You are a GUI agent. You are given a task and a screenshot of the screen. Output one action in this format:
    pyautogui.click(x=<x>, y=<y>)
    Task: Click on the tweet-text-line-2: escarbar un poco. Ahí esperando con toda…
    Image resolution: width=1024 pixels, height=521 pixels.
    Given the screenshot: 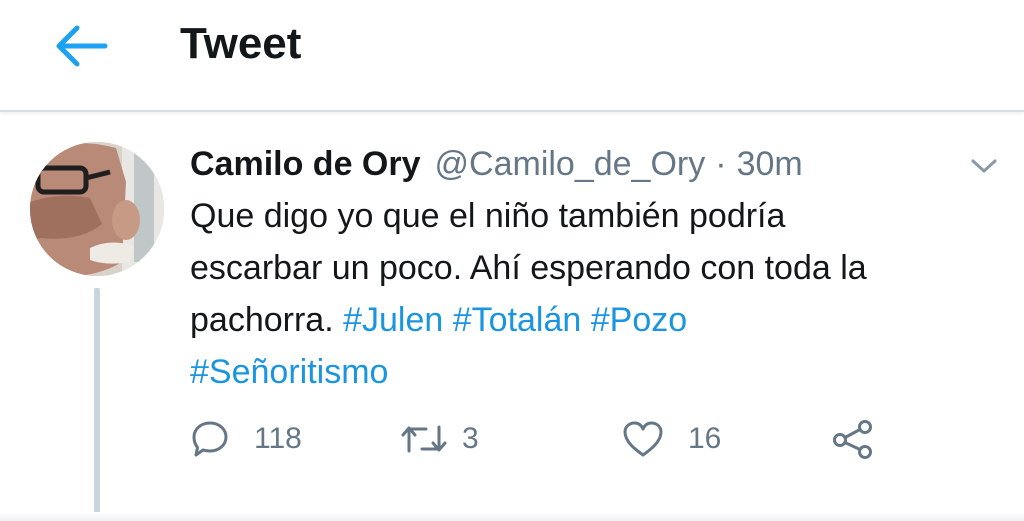 What is the action you would take?
    pyautogui.click(x=528, y=268)
    